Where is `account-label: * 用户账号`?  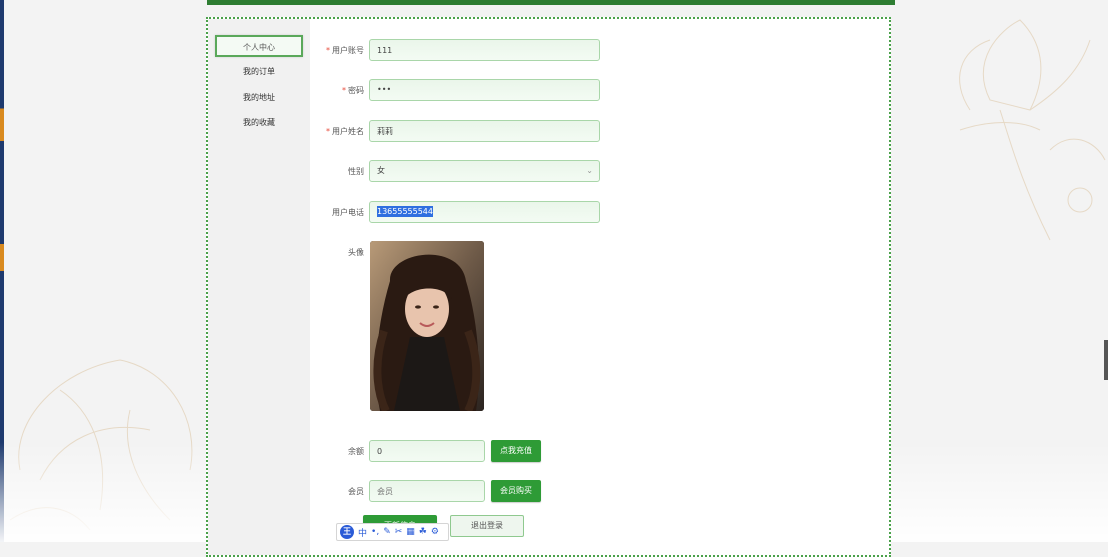 account-label: * 用户账号 is located at coordinates (340, 50).